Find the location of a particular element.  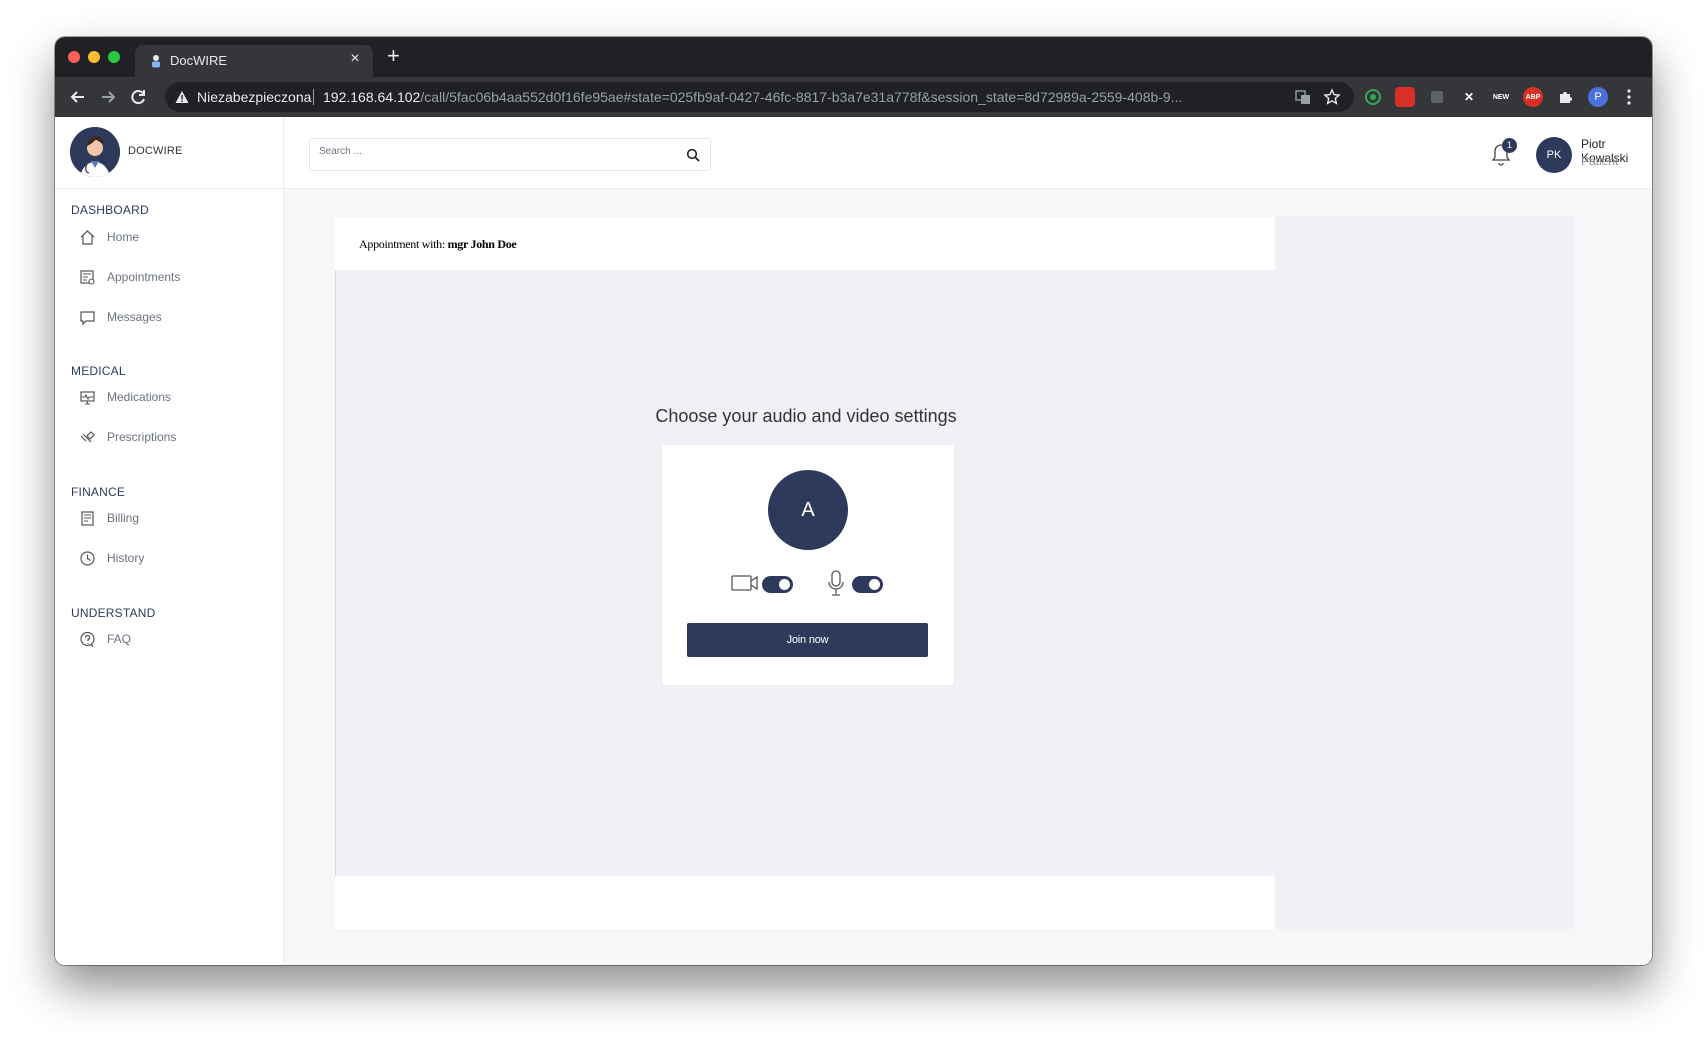

appointment-header: Appointment with: mgr John Doe is located at coordinates (438, 244).